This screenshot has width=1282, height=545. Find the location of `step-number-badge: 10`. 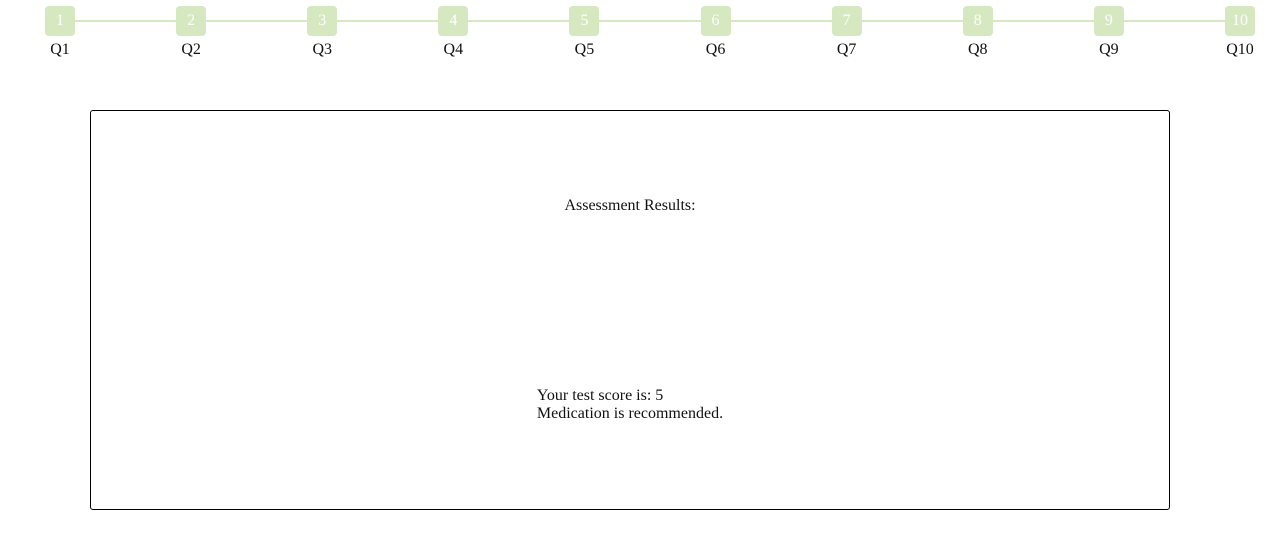

step-number-badge: 10 is located at coordinates (1240, 21).